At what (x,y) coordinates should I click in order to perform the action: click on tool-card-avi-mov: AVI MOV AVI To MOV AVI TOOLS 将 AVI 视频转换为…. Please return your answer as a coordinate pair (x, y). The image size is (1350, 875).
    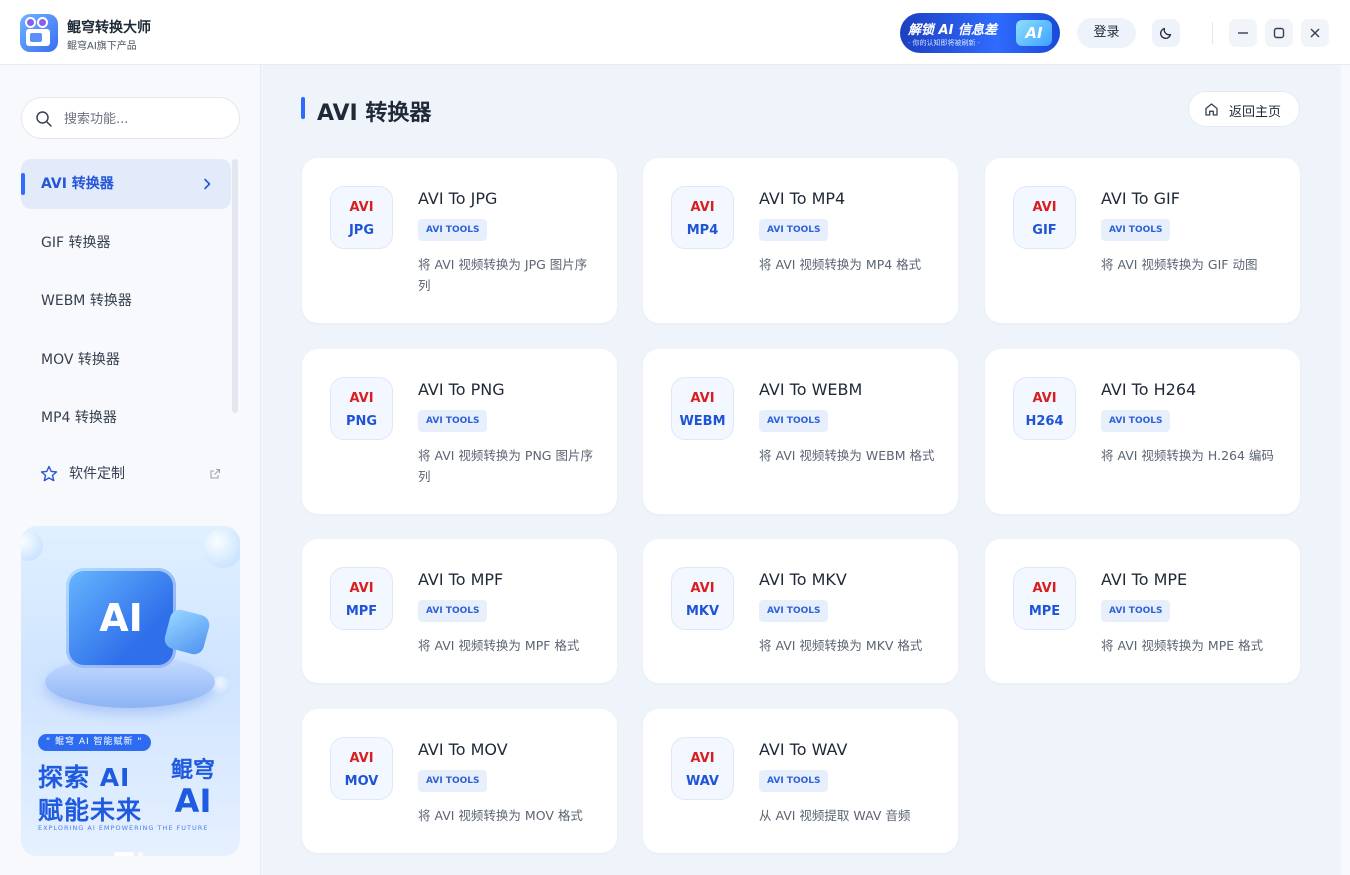
    Looking at the image, I should click on (459, 781).